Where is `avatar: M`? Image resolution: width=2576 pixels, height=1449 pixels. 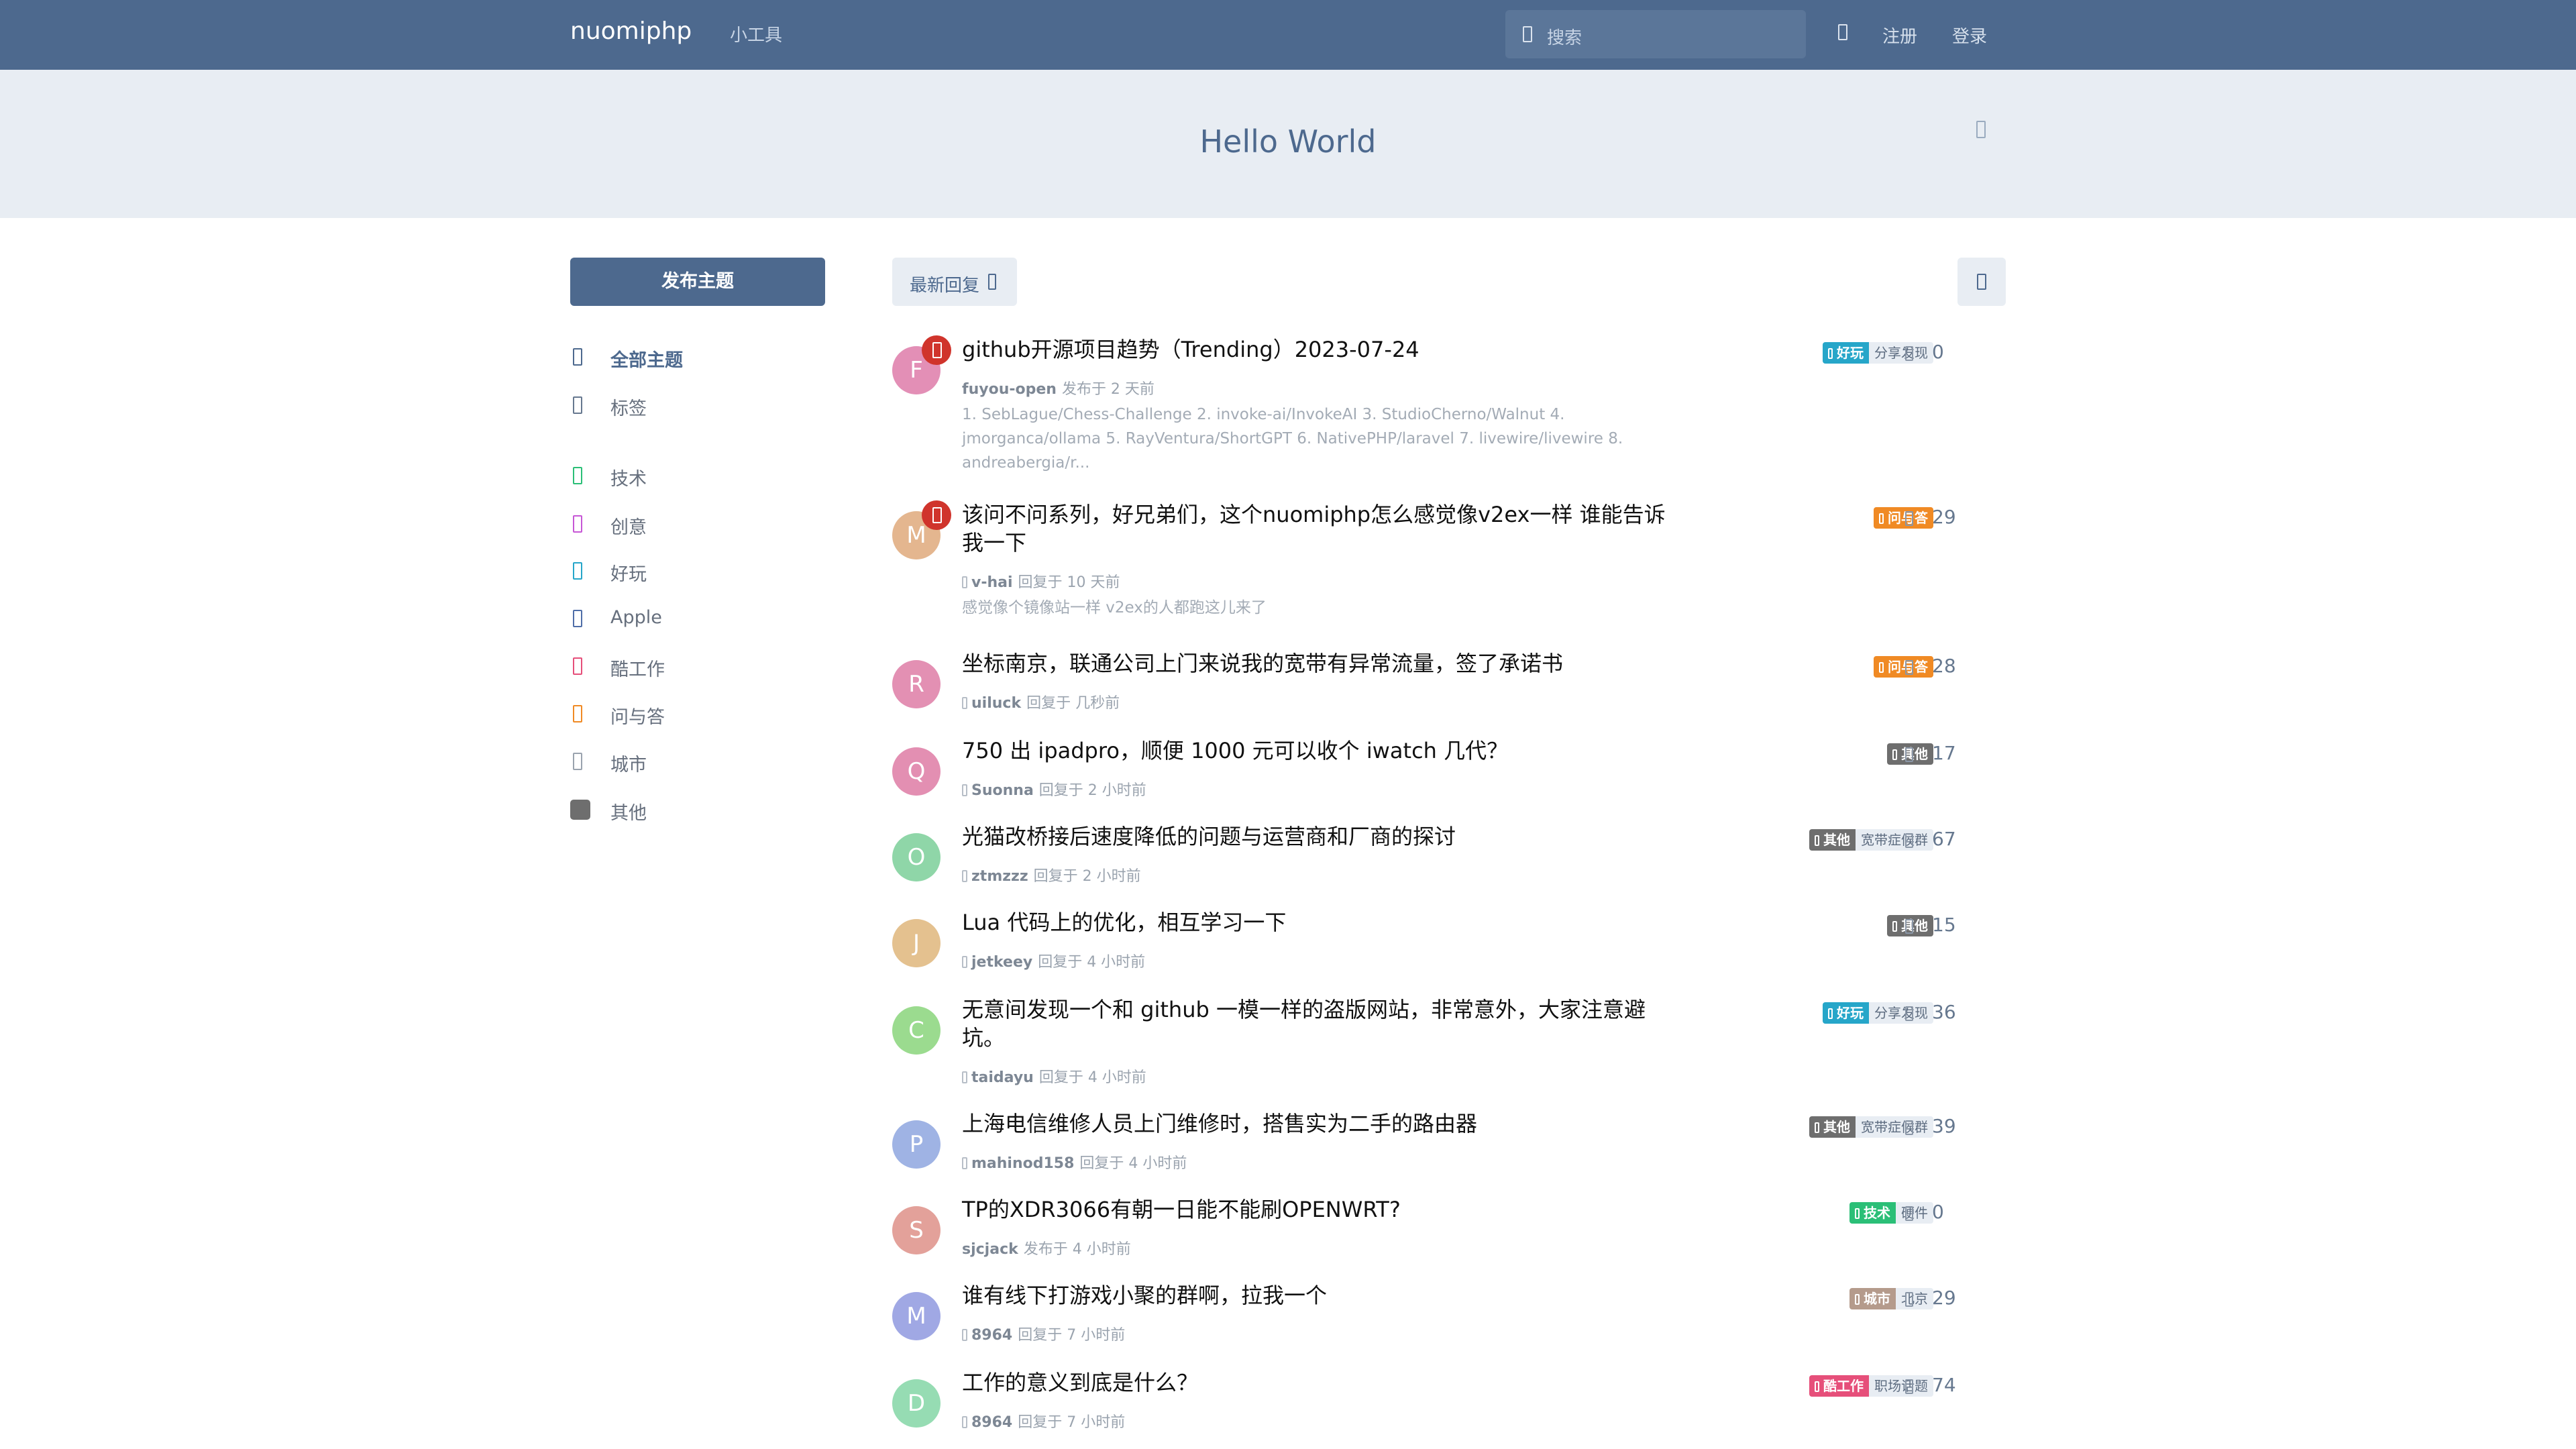
avatar: M is located at coordinates (916, 1316).